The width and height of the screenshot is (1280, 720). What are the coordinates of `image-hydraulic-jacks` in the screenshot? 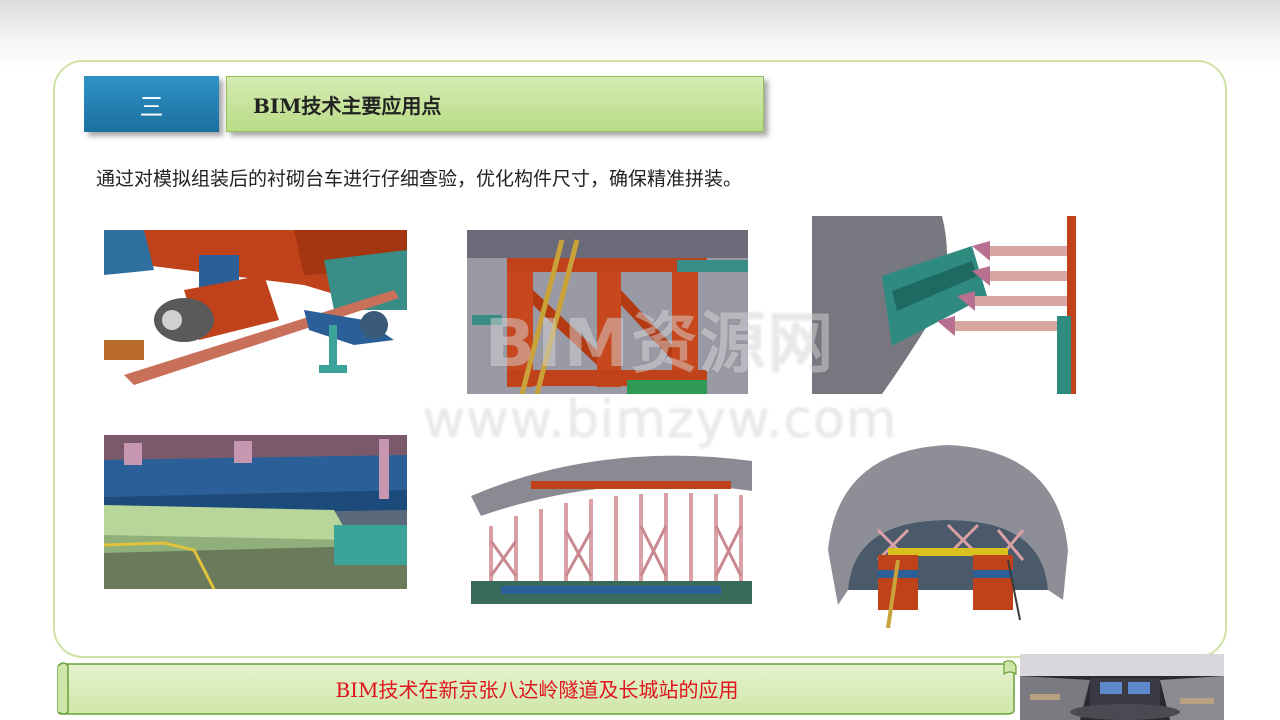 It's located at (944, 305).